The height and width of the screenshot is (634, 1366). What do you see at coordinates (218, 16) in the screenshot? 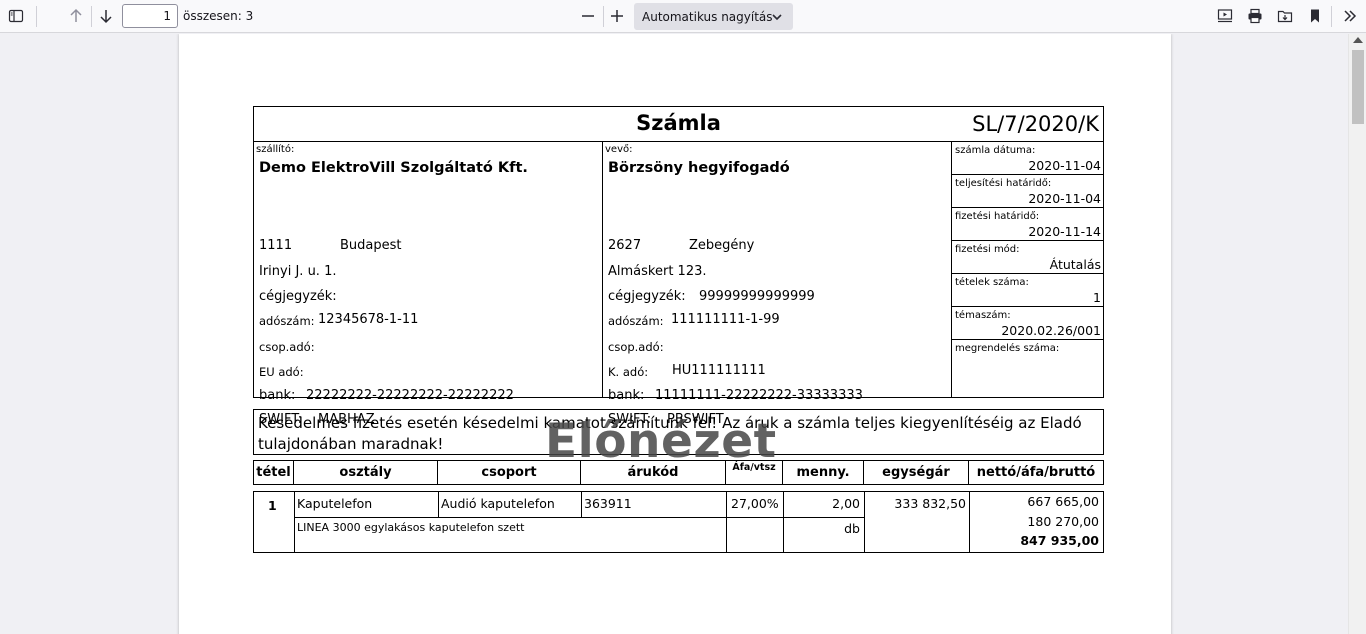
I see `page-total-label: összesen: 3` at bounding box center [218, 16].